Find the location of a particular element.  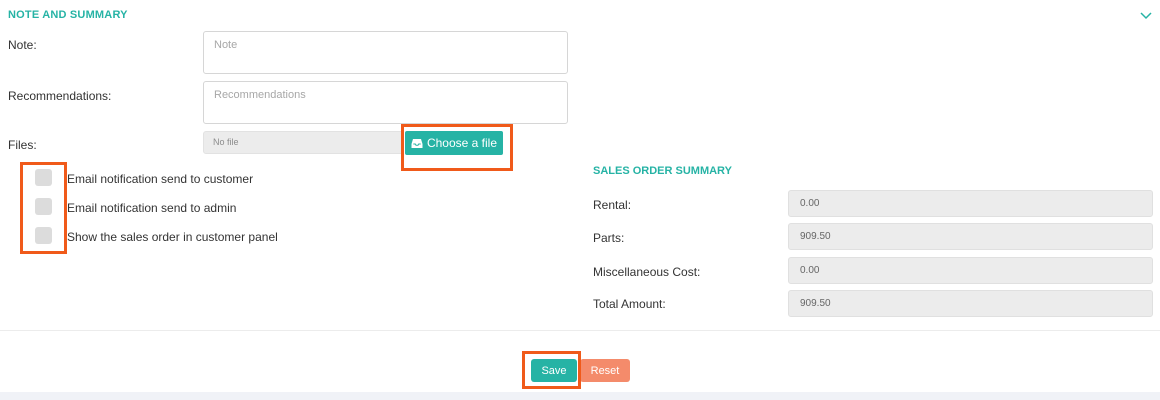

rental-label: Rental: is located at coordinates (612, 205).